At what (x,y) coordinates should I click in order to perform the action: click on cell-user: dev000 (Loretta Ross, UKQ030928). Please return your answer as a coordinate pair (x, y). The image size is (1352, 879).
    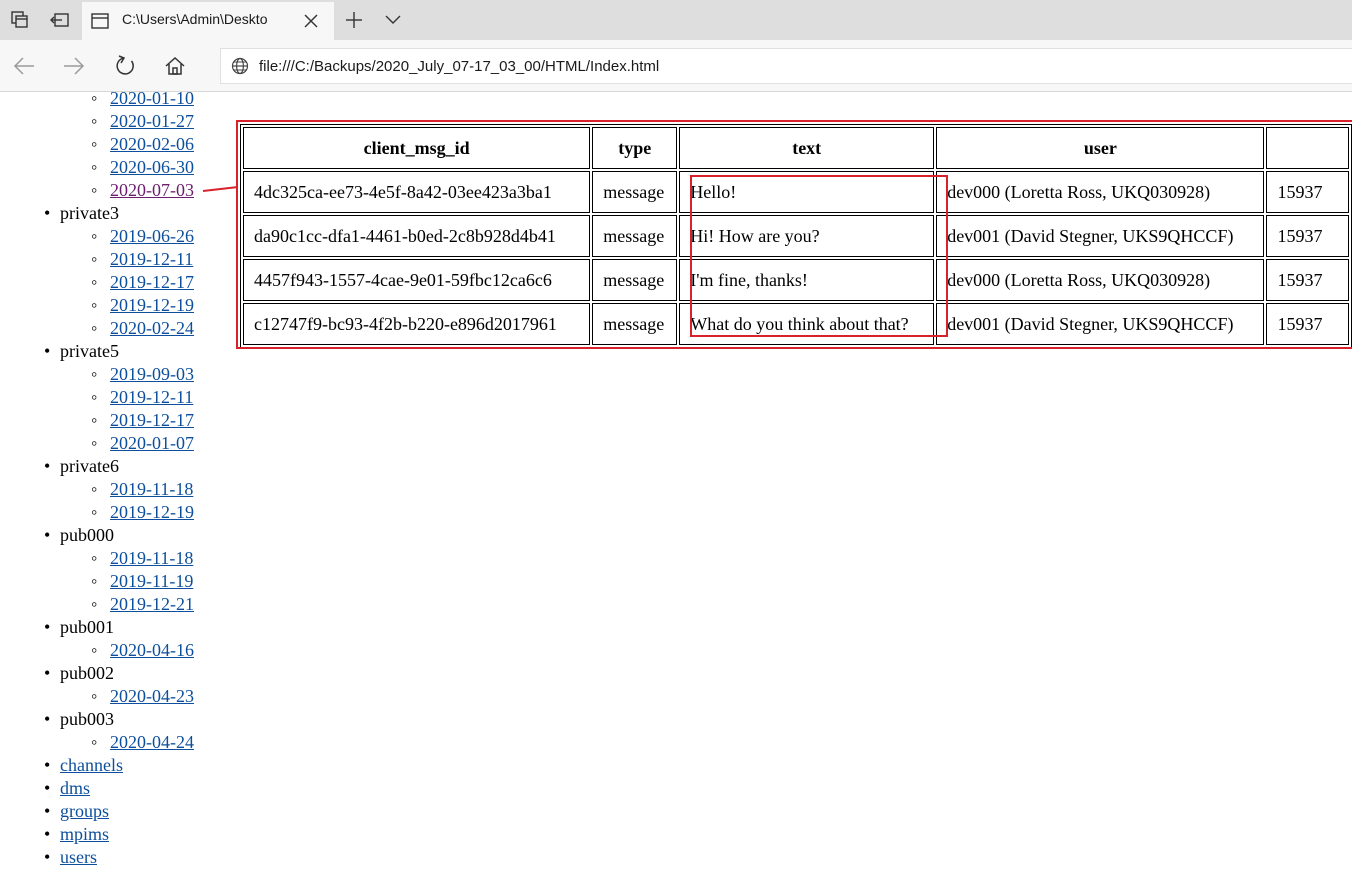
    Looking at the image, I should click on (1100, 280).